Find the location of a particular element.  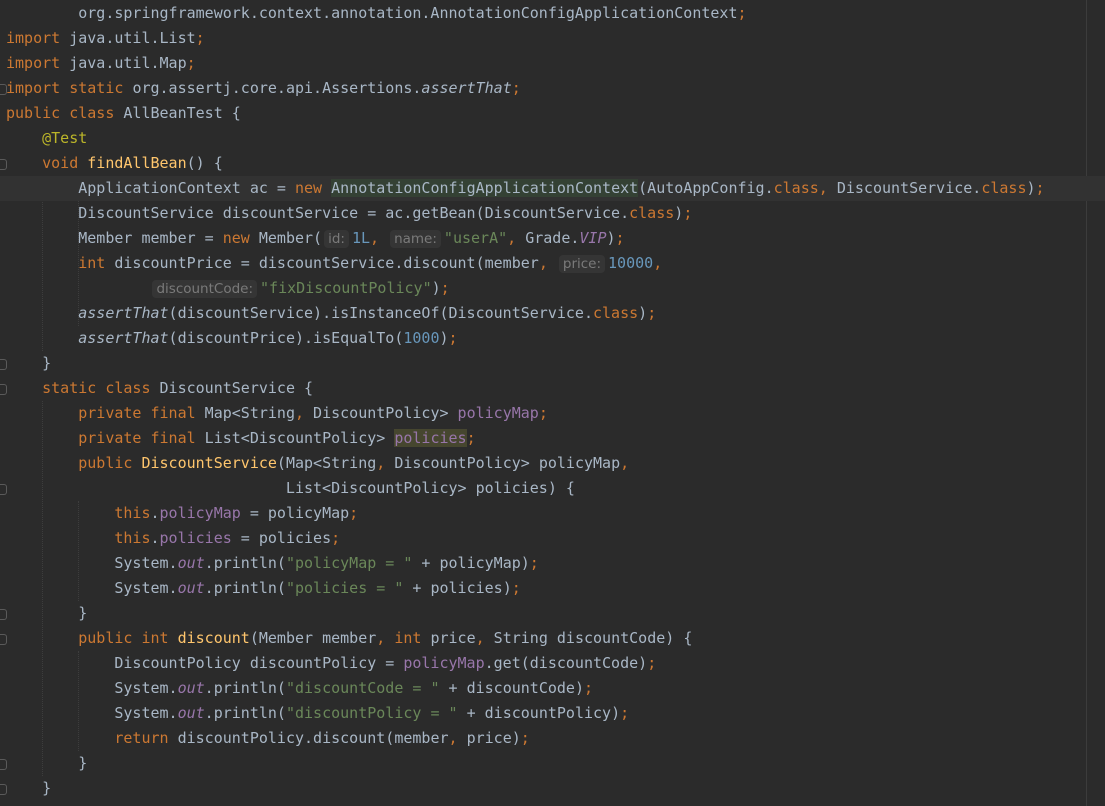

code-line: void findAllBean() { is located at coordinates (552, 163).